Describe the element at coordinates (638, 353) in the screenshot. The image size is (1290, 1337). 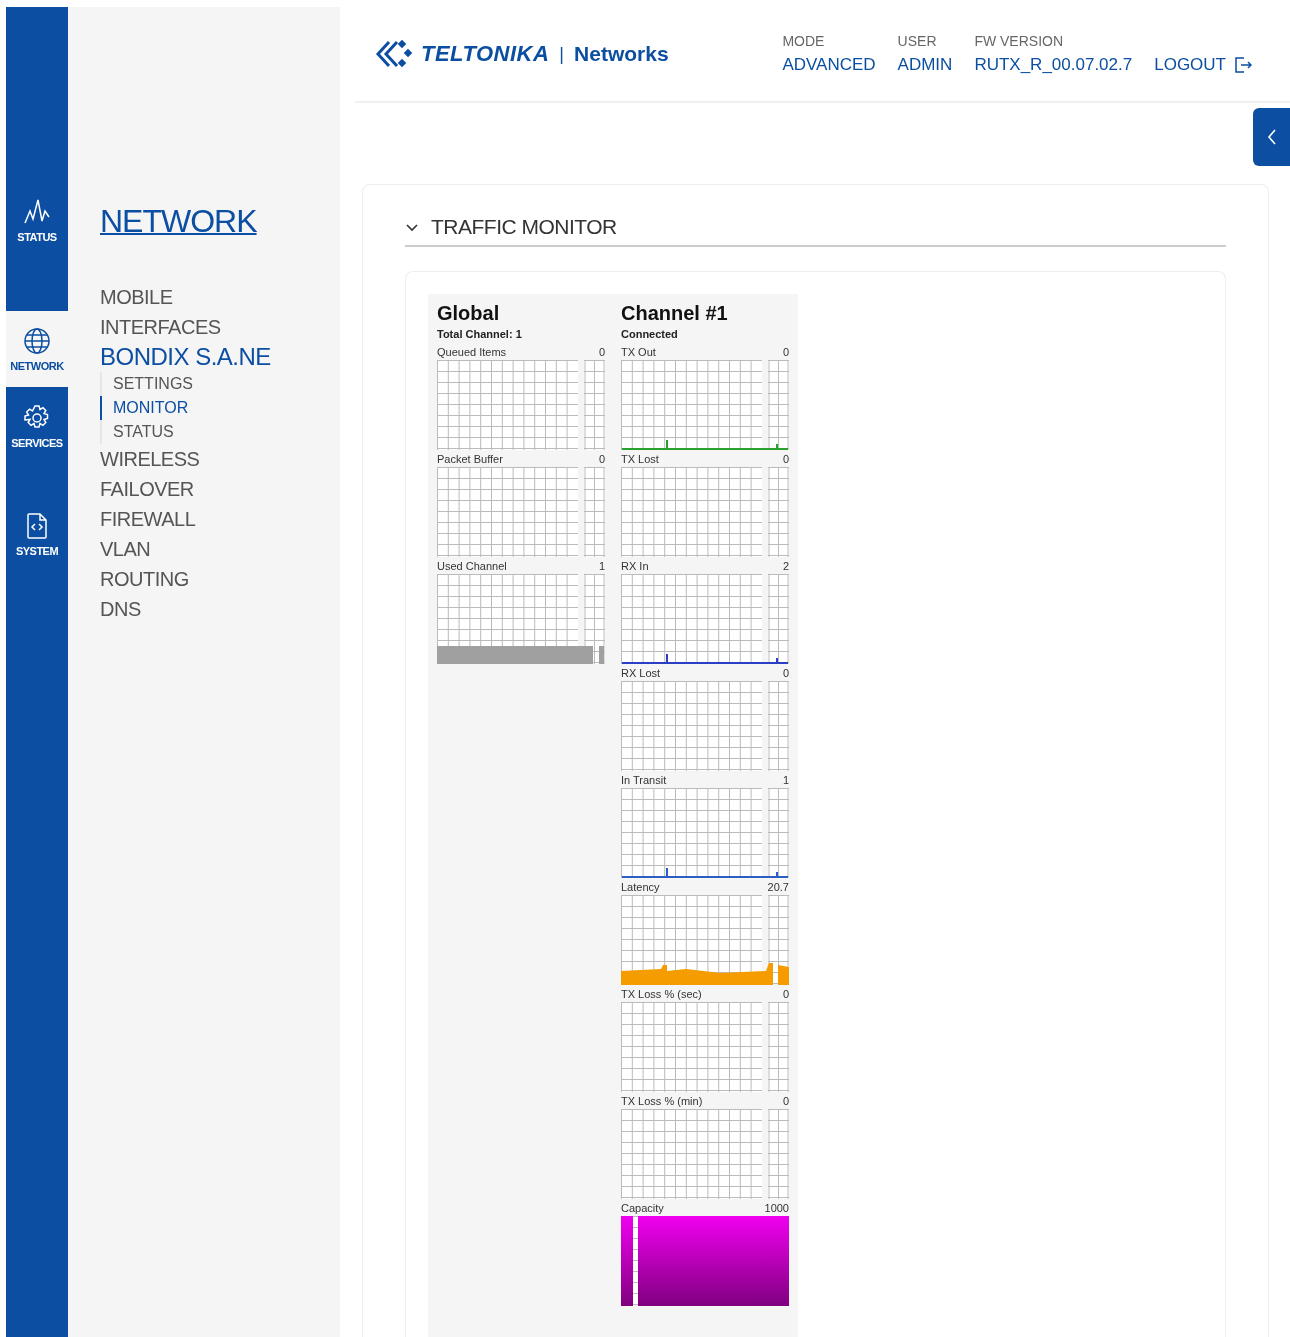
I see `graph-label: TX Out` at that location.